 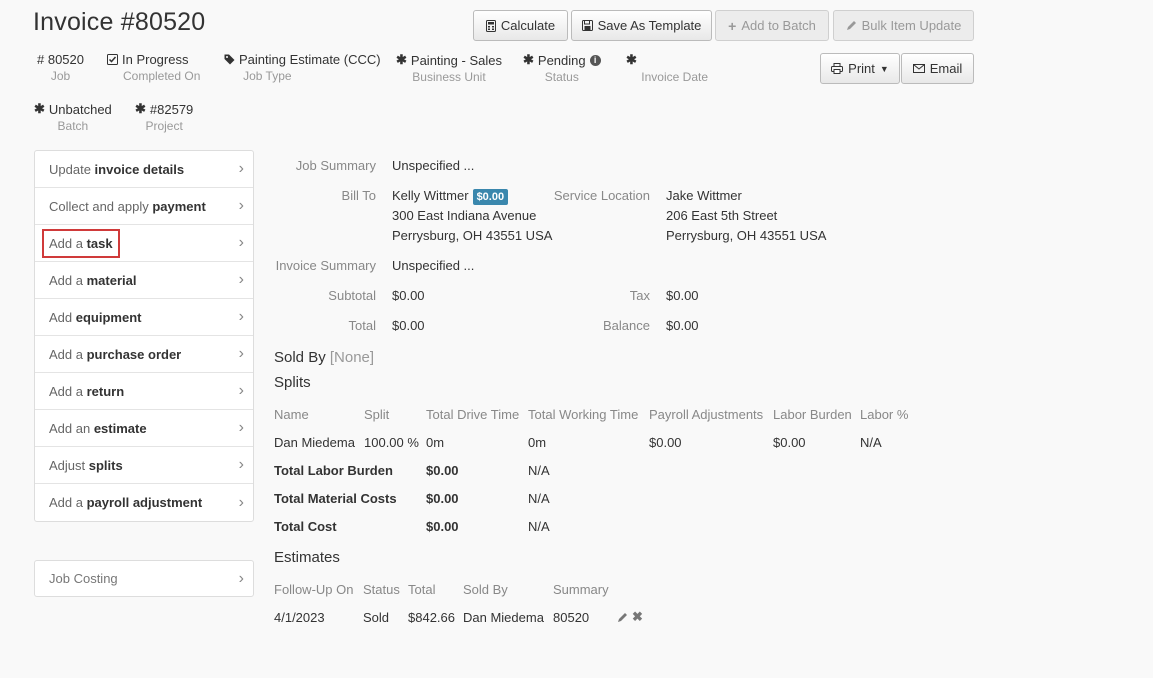 I want to click on status-value: Pending, so click(x=561, y=60).